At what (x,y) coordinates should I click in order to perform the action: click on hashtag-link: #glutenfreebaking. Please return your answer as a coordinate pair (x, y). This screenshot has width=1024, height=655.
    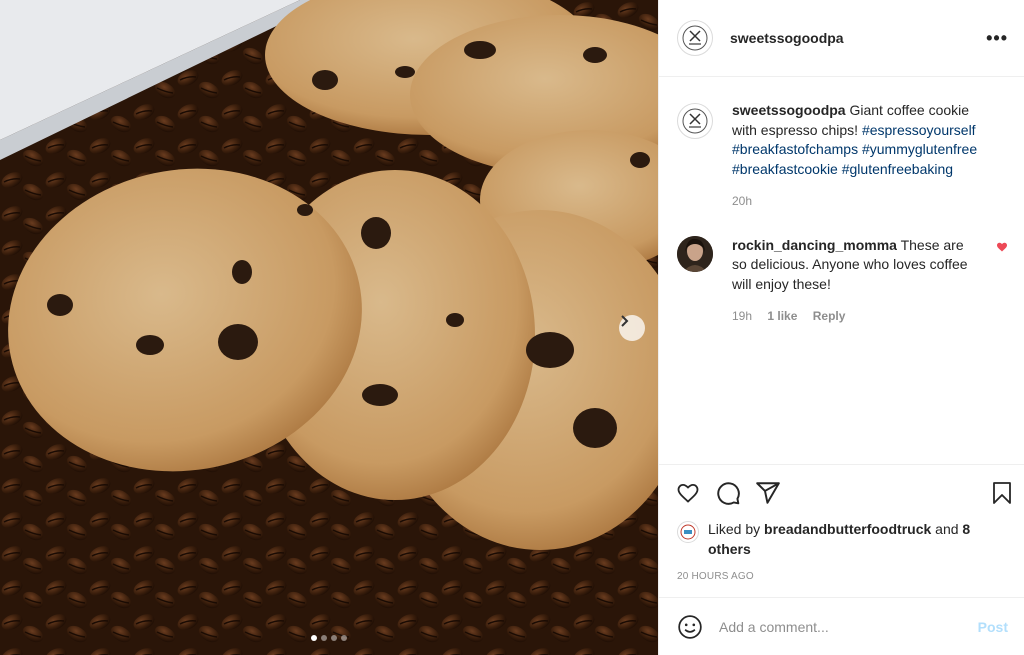
    Looking at the image, I should click on (897, 169).